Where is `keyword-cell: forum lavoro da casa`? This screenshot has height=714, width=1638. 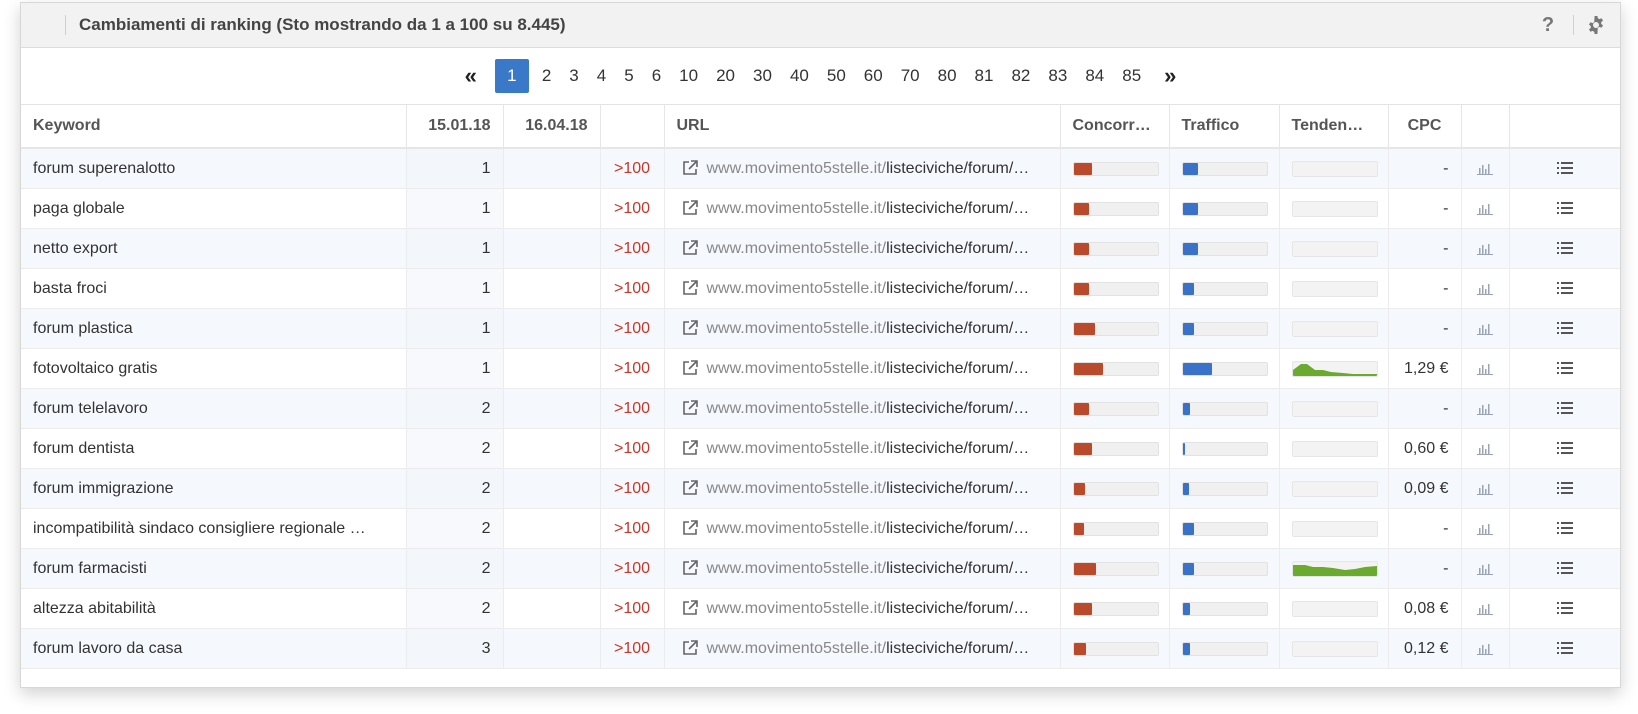 keyword-cell: forum lavoro da casa is located at coordinates (214, 648).